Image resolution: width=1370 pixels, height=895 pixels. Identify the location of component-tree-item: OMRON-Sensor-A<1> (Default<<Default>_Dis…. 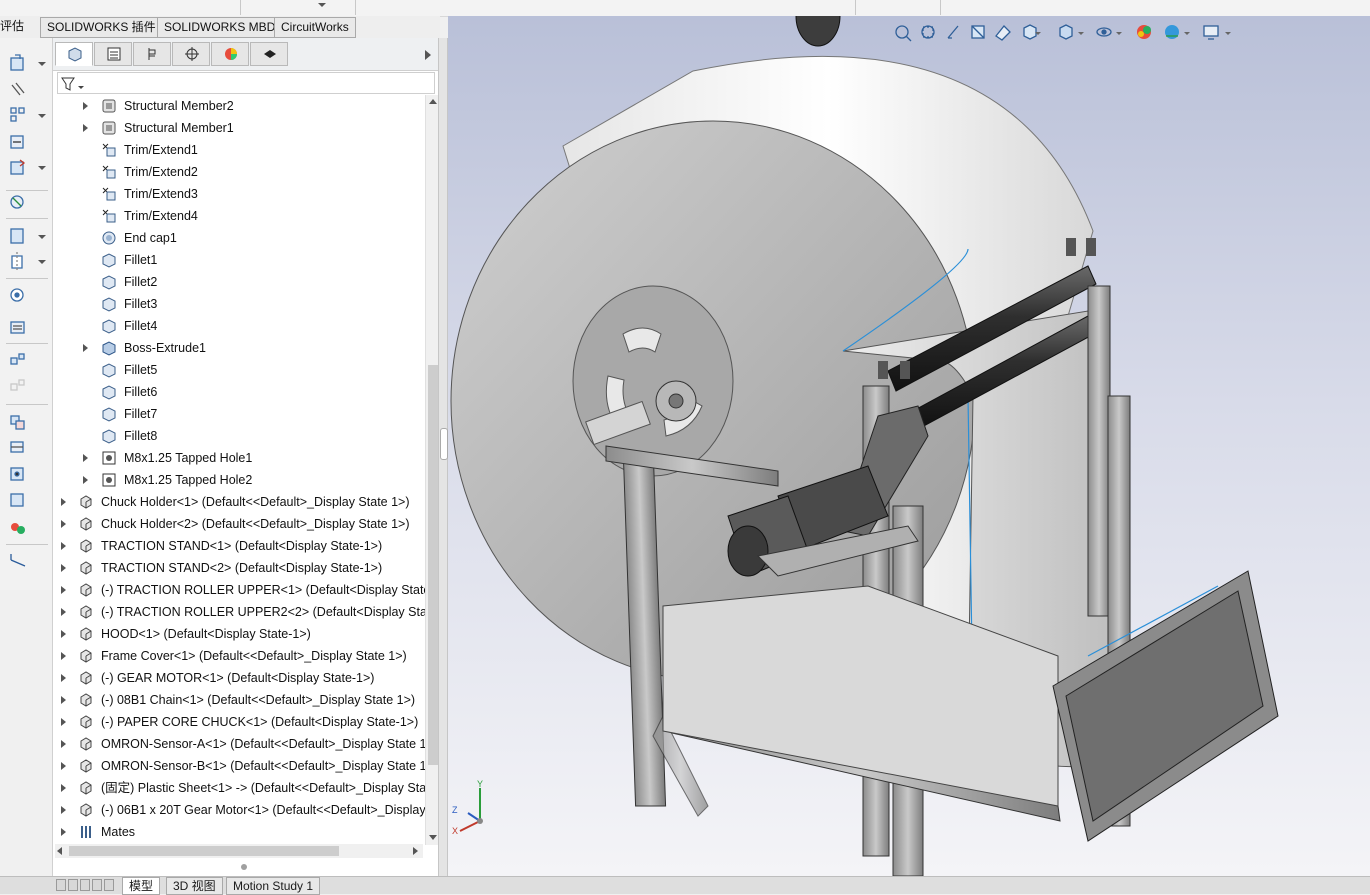
(239, 744).